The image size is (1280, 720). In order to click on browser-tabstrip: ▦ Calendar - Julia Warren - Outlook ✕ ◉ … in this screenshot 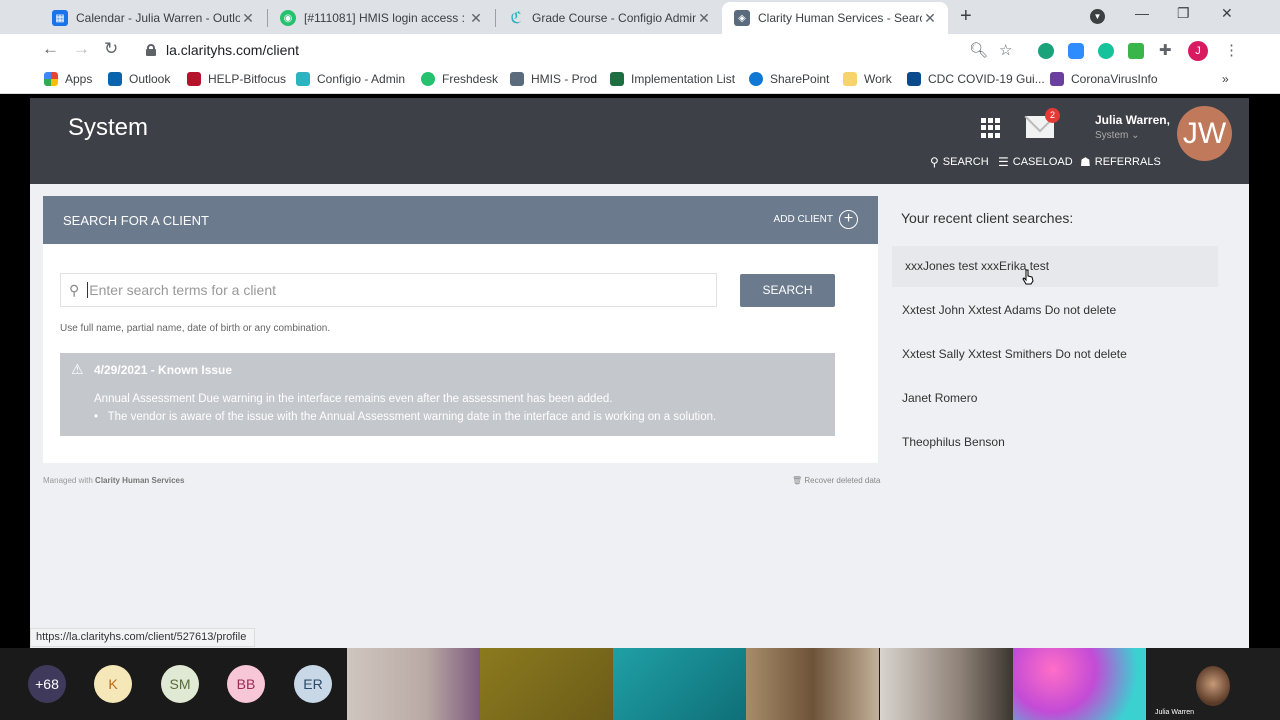, I will do `click(640, 17)`.